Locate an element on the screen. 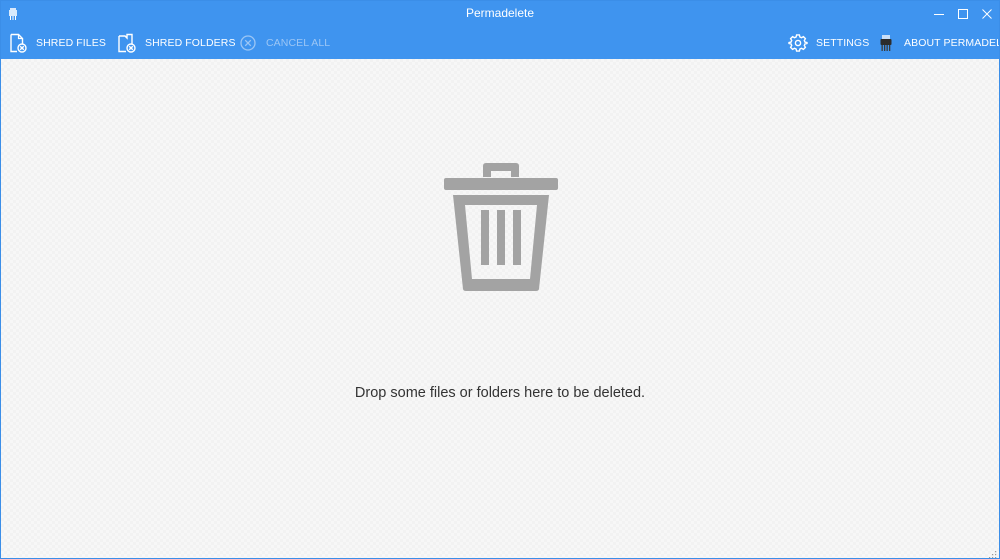  shred-files-label: SHRED FILES is located at coordinates (71, 42).